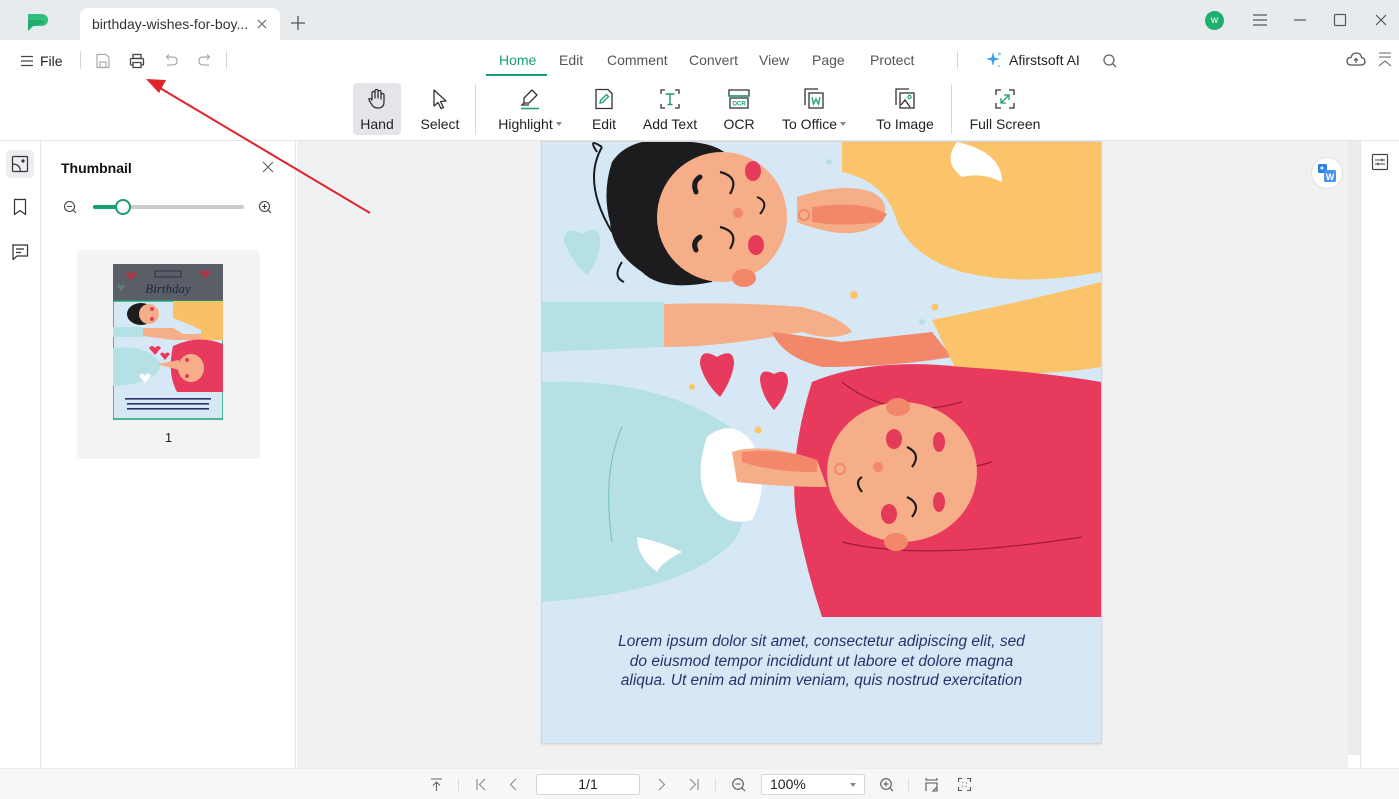  I want to click on cursor-icon, so click(440, 99).